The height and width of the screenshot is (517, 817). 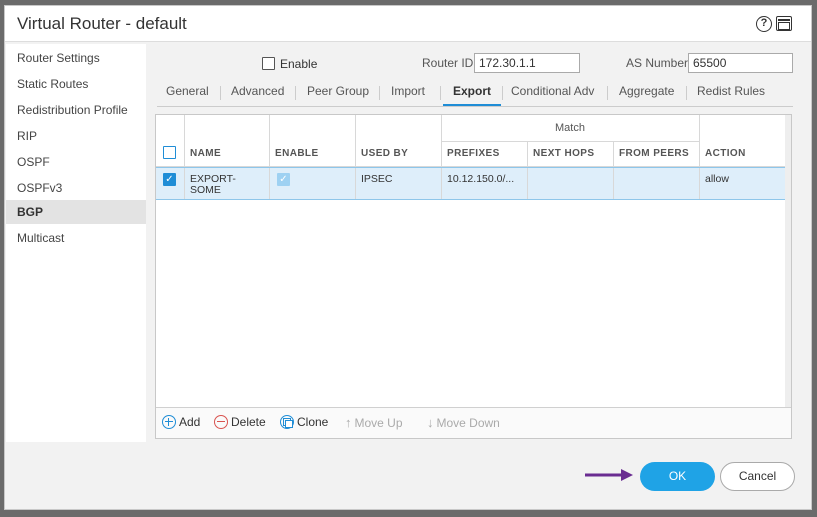 What do you see at coordinates (784, 23) in the screenshot?
I see `maximize-icon` at bounding box center [784, 23].